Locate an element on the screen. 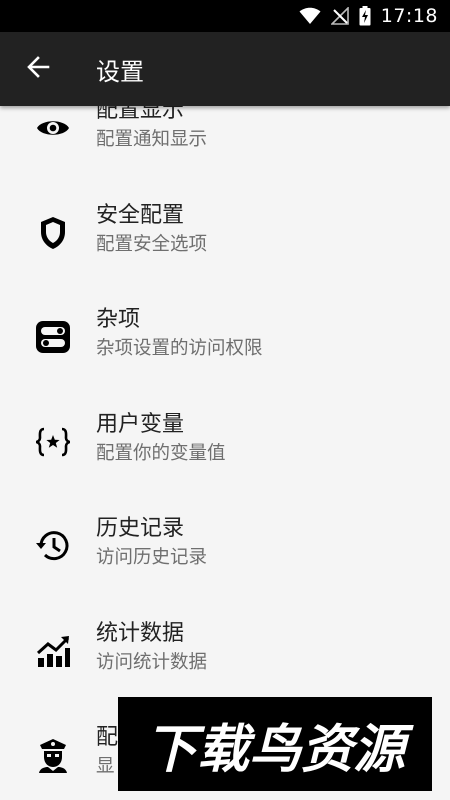 The height and width of the screenshot is (800, 450). battery-charging-icon is located at coordinates (365, 16).